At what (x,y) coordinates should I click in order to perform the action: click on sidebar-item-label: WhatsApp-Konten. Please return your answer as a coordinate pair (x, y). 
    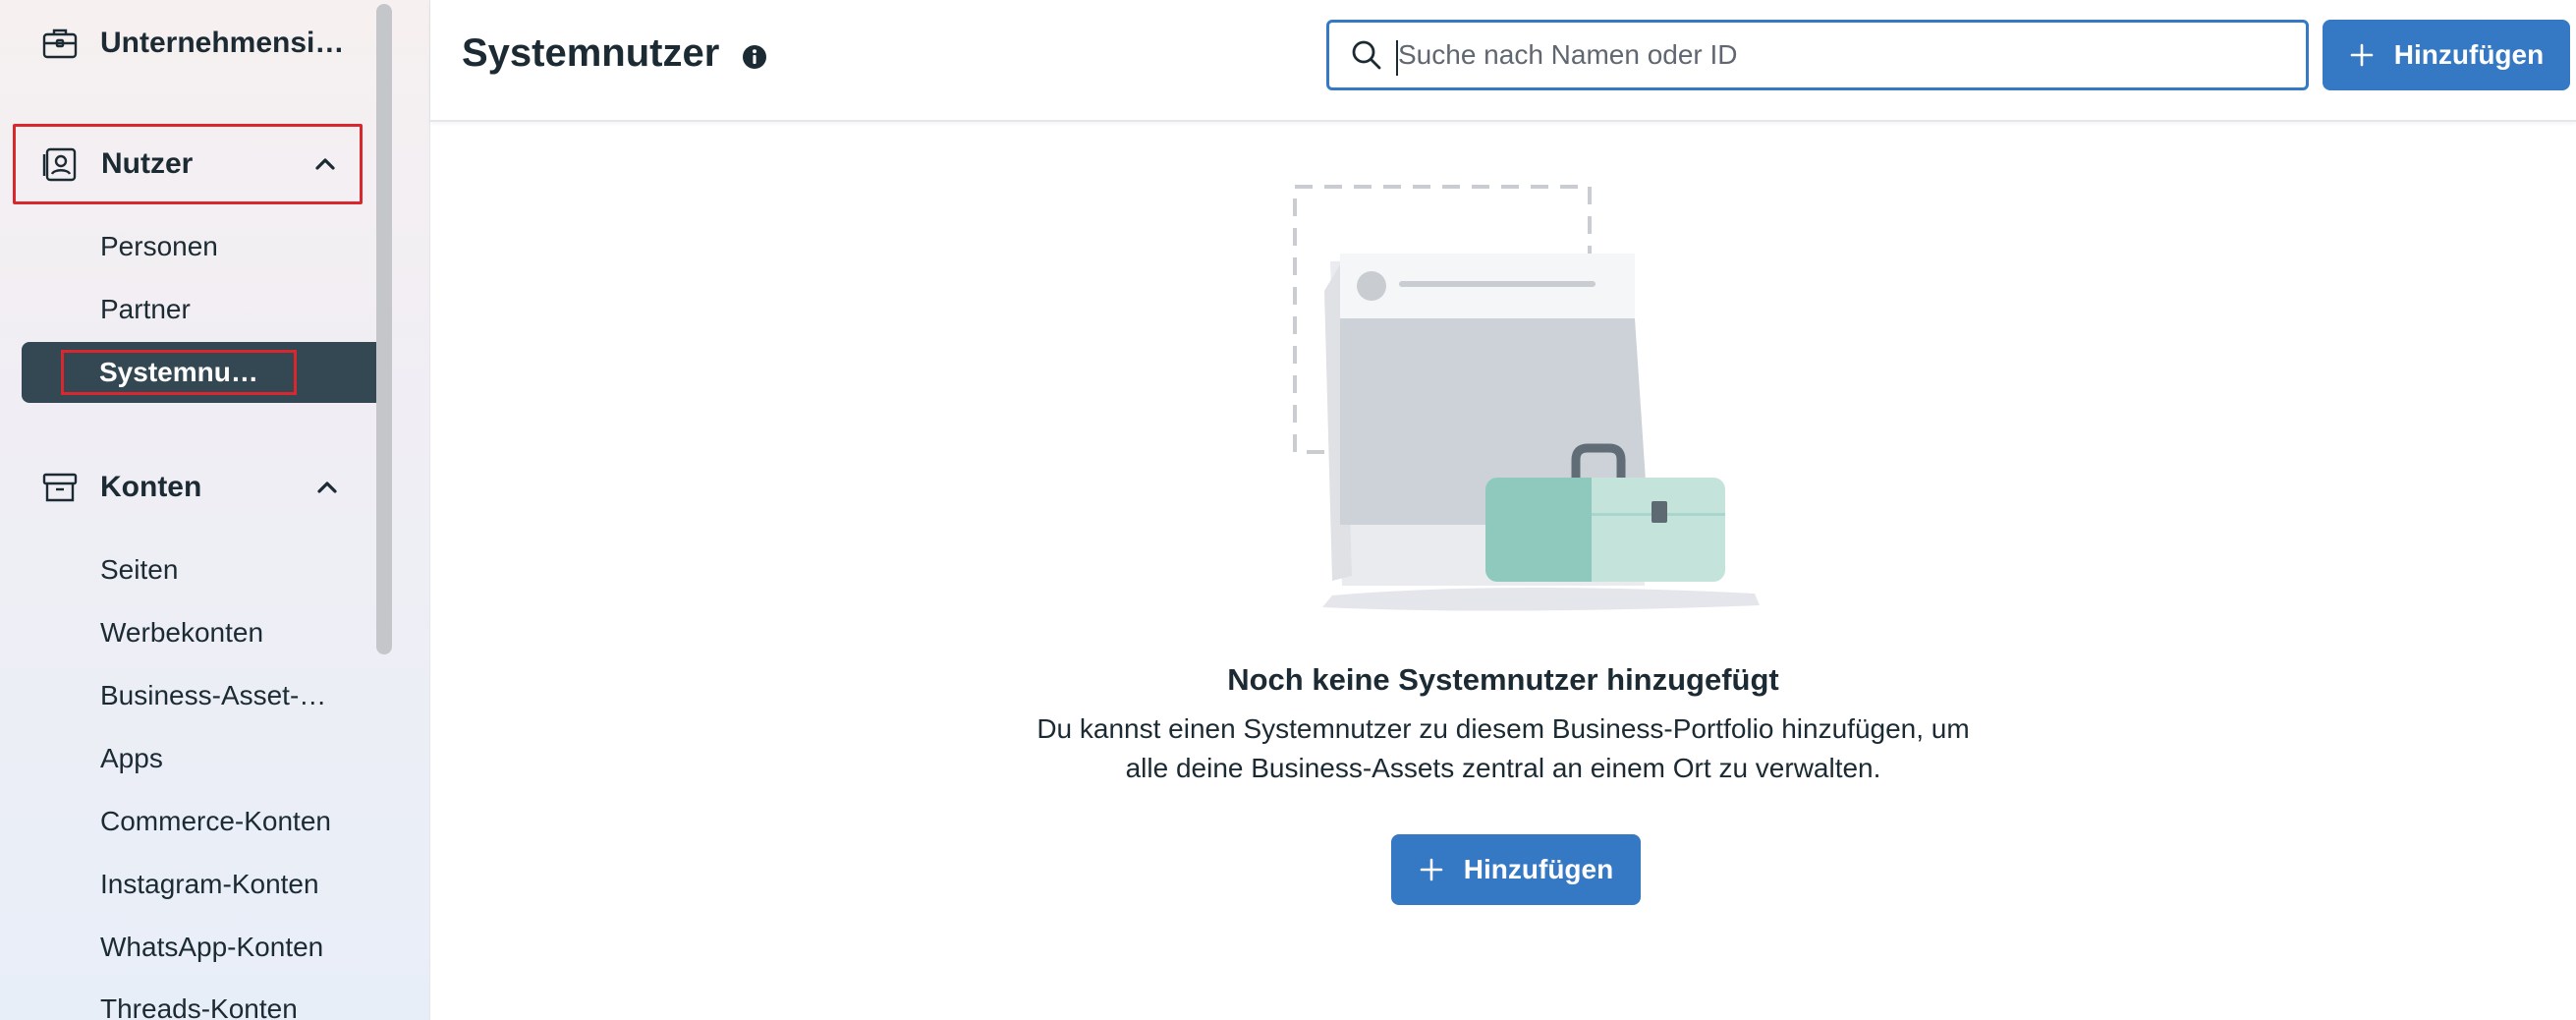
    Looking at the image, I should click on (212, 947).